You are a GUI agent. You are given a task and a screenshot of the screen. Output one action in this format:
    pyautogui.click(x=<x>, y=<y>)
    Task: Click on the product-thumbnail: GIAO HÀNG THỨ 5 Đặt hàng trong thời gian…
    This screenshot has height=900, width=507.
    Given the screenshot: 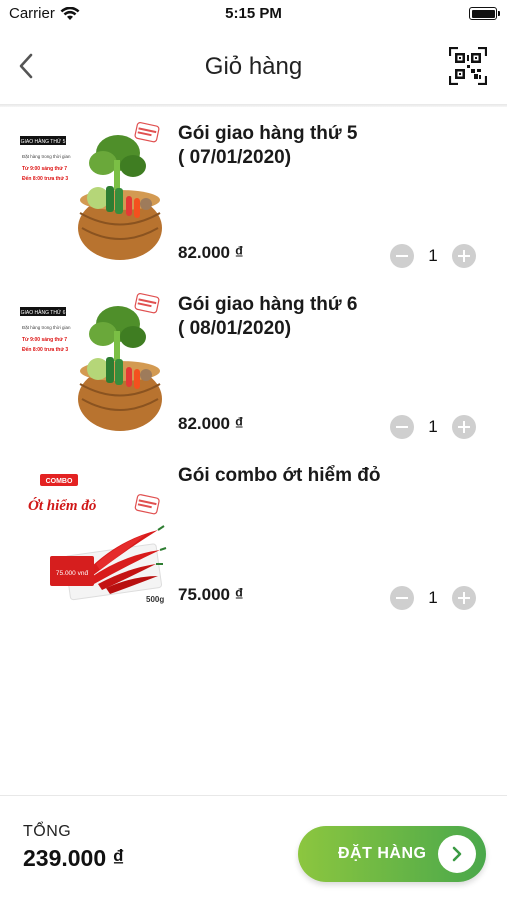 What is the action you would take?
    pyautogui.click(x=93, y=194)
    